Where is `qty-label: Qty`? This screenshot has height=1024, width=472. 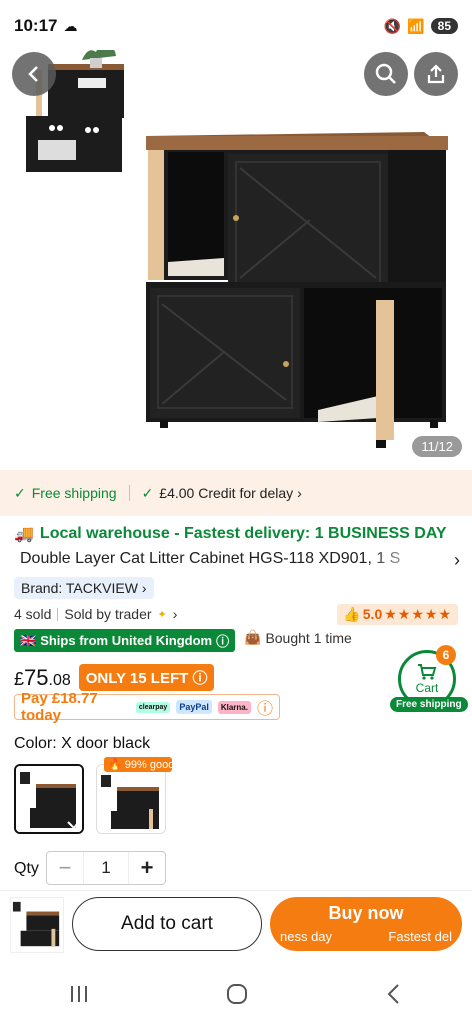
qty-label: Qty is located at coordinates (26, 868).